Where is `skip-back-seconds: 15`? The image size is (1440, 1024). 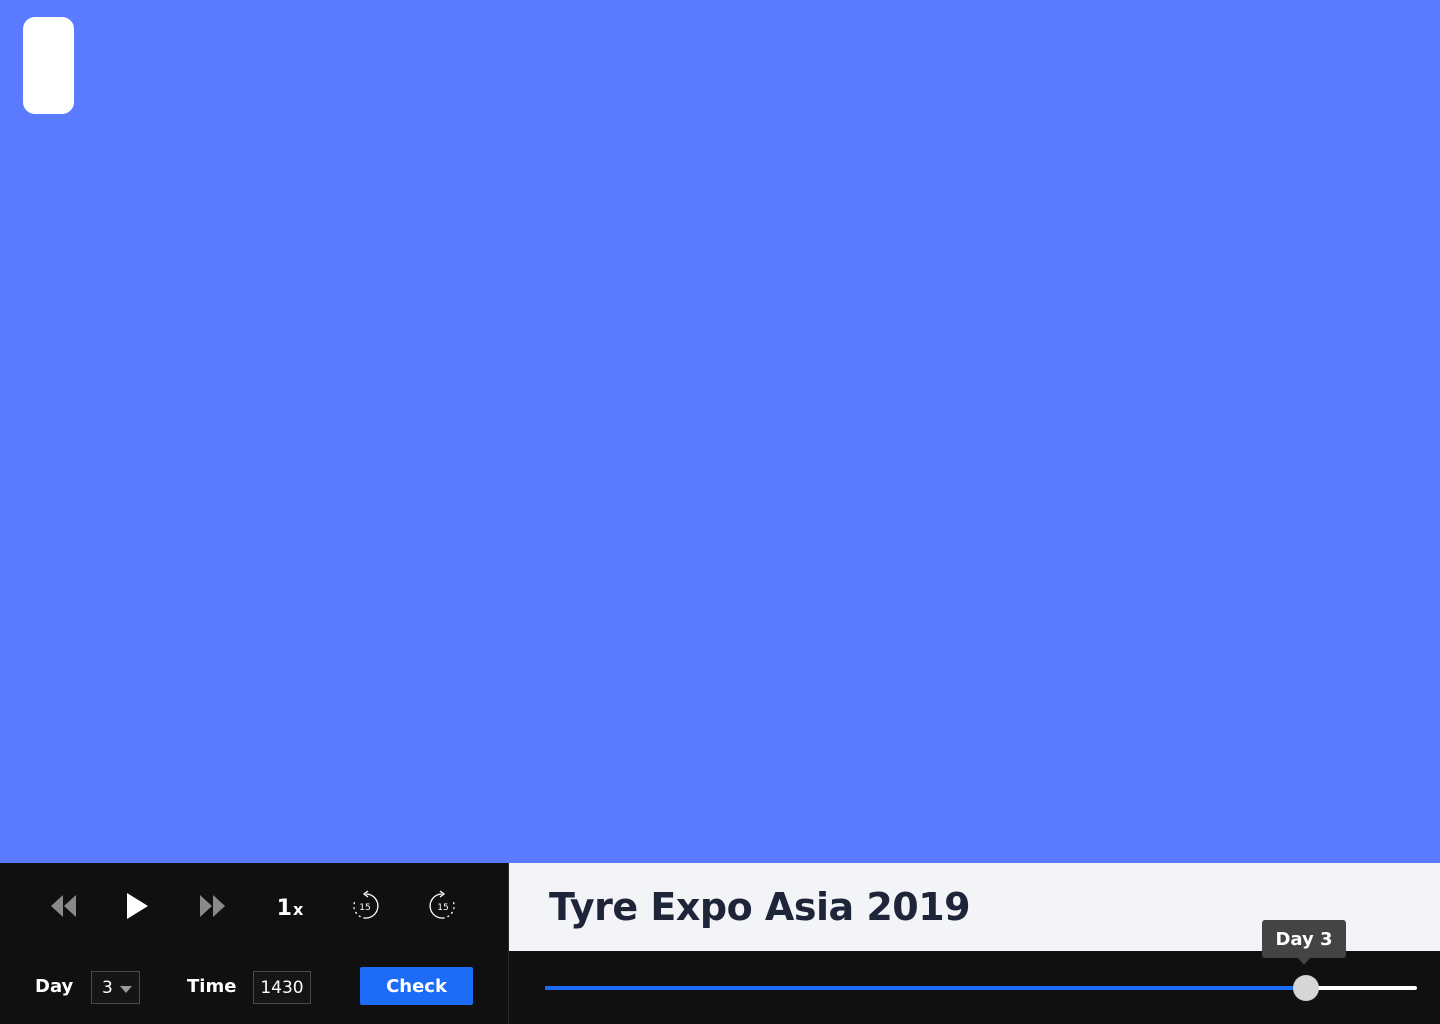
skip-back-seconds: 15 is located at coordinates (364, 908).